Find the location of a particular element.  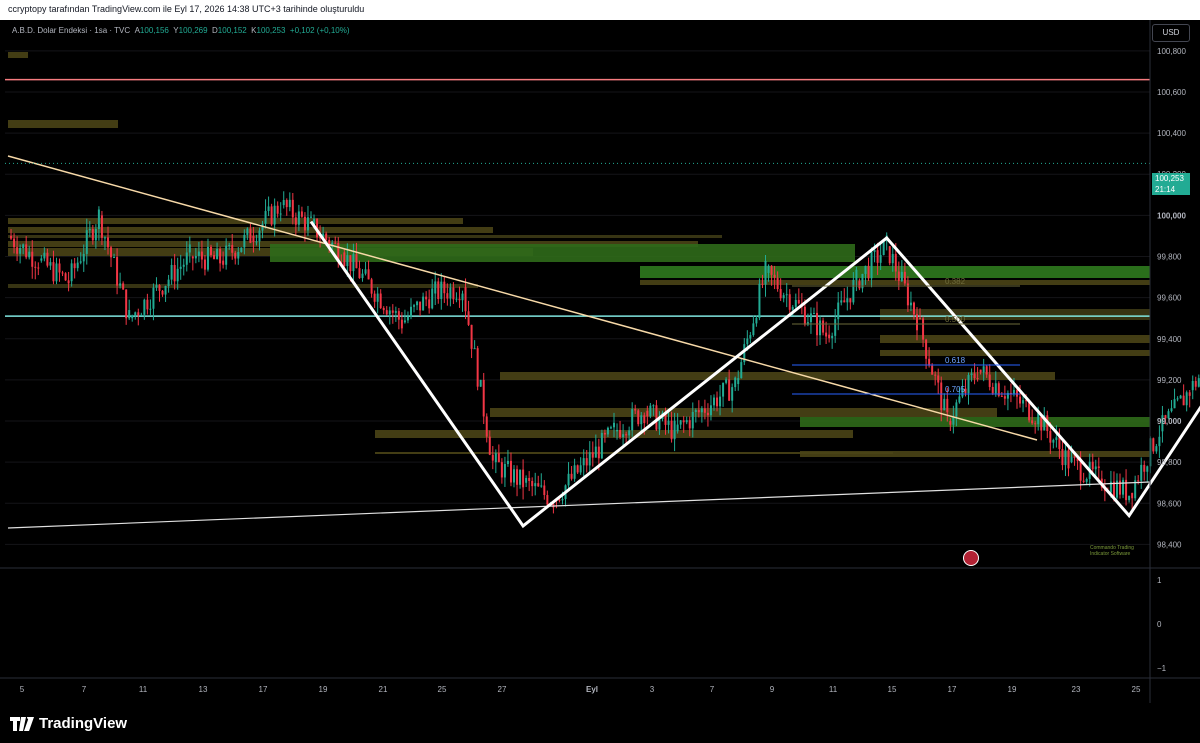

indicator-axis: 1 0 −1 is located at coordinates (1162, 624).